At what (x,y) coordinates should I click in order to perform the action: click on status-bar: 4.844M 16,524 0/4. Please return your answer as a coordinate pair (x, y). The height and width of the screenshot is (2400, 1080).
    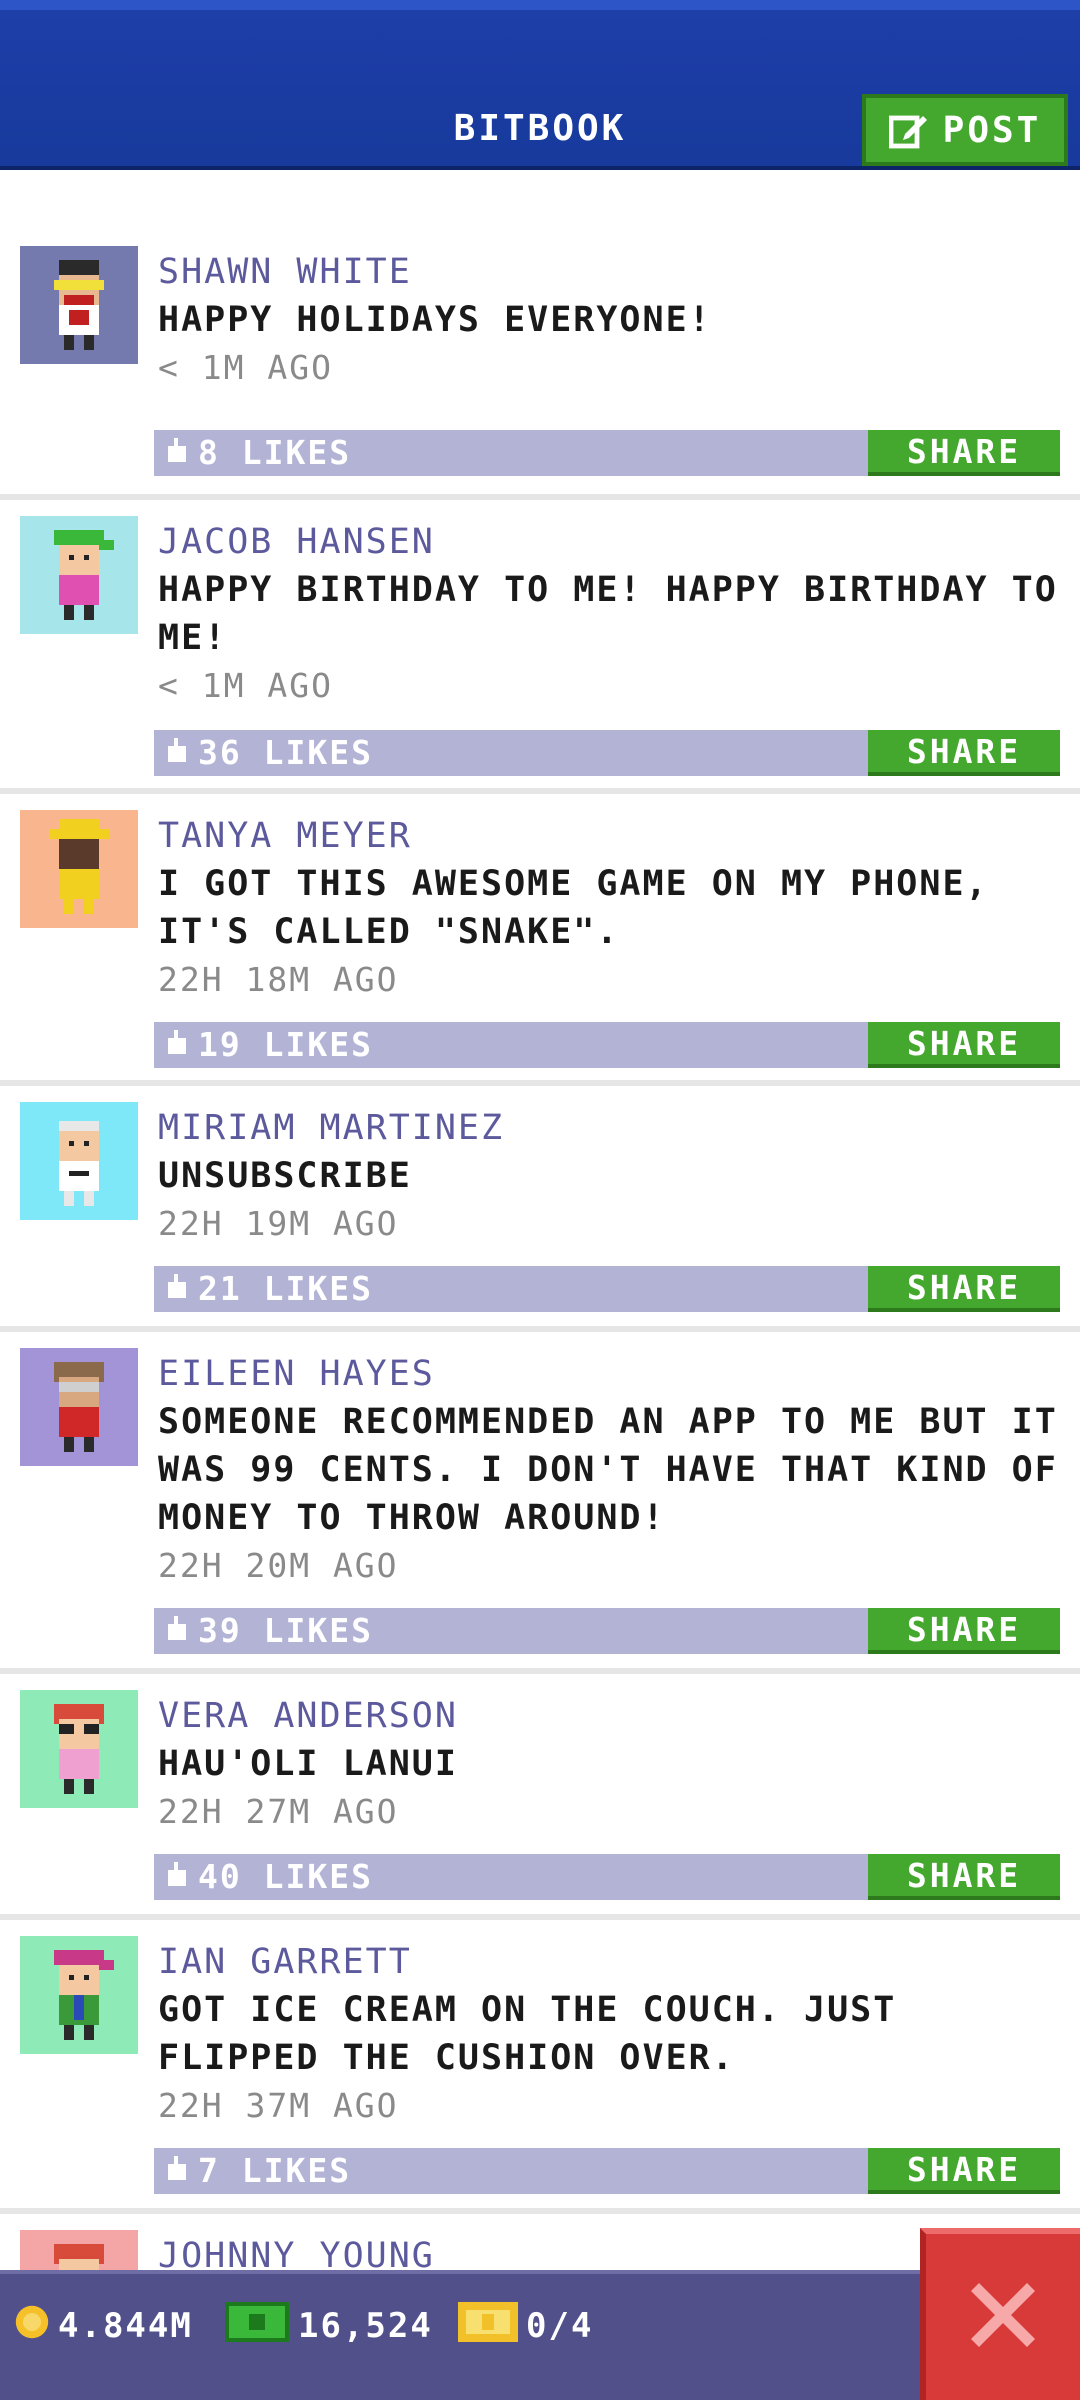
    Looking at the image, I should click on (540, 2335).